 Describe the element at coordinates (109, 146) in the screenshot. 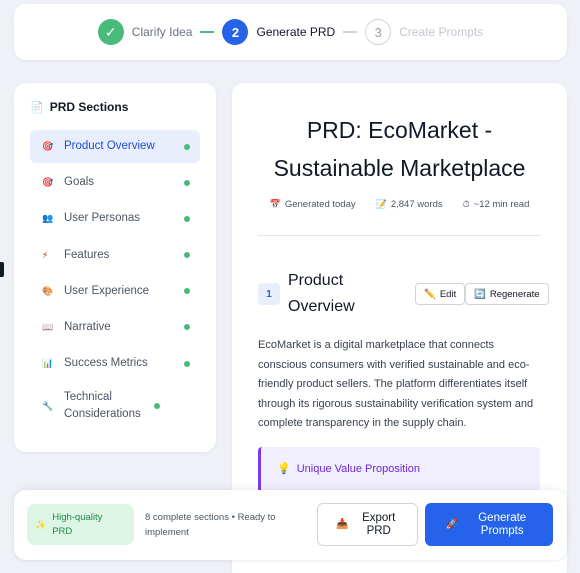

I see `sidebar-item-label: Product Overview` at that location.